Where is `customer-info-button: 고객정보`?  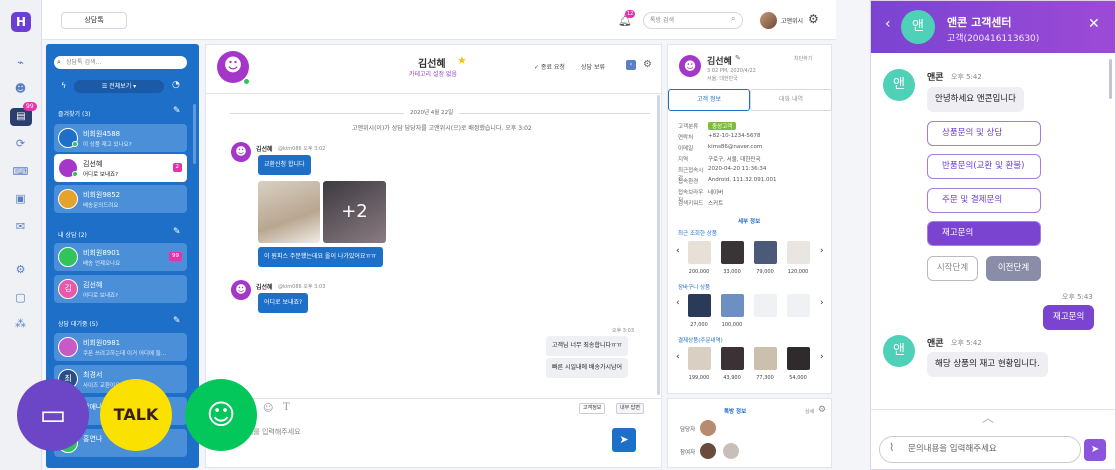
customer-info-button: 고객정보 is located at coordinates (592, 408).